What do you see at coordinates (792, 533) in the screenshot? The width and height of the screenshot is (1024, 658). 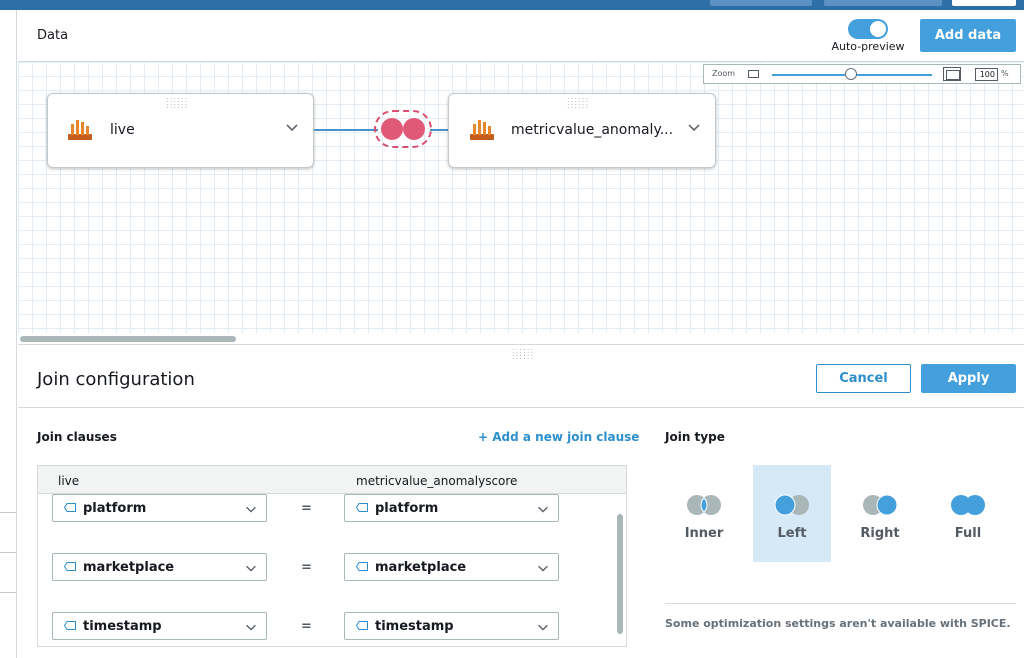 I see `join-type-label: Left` at bounding box center [792, 533].